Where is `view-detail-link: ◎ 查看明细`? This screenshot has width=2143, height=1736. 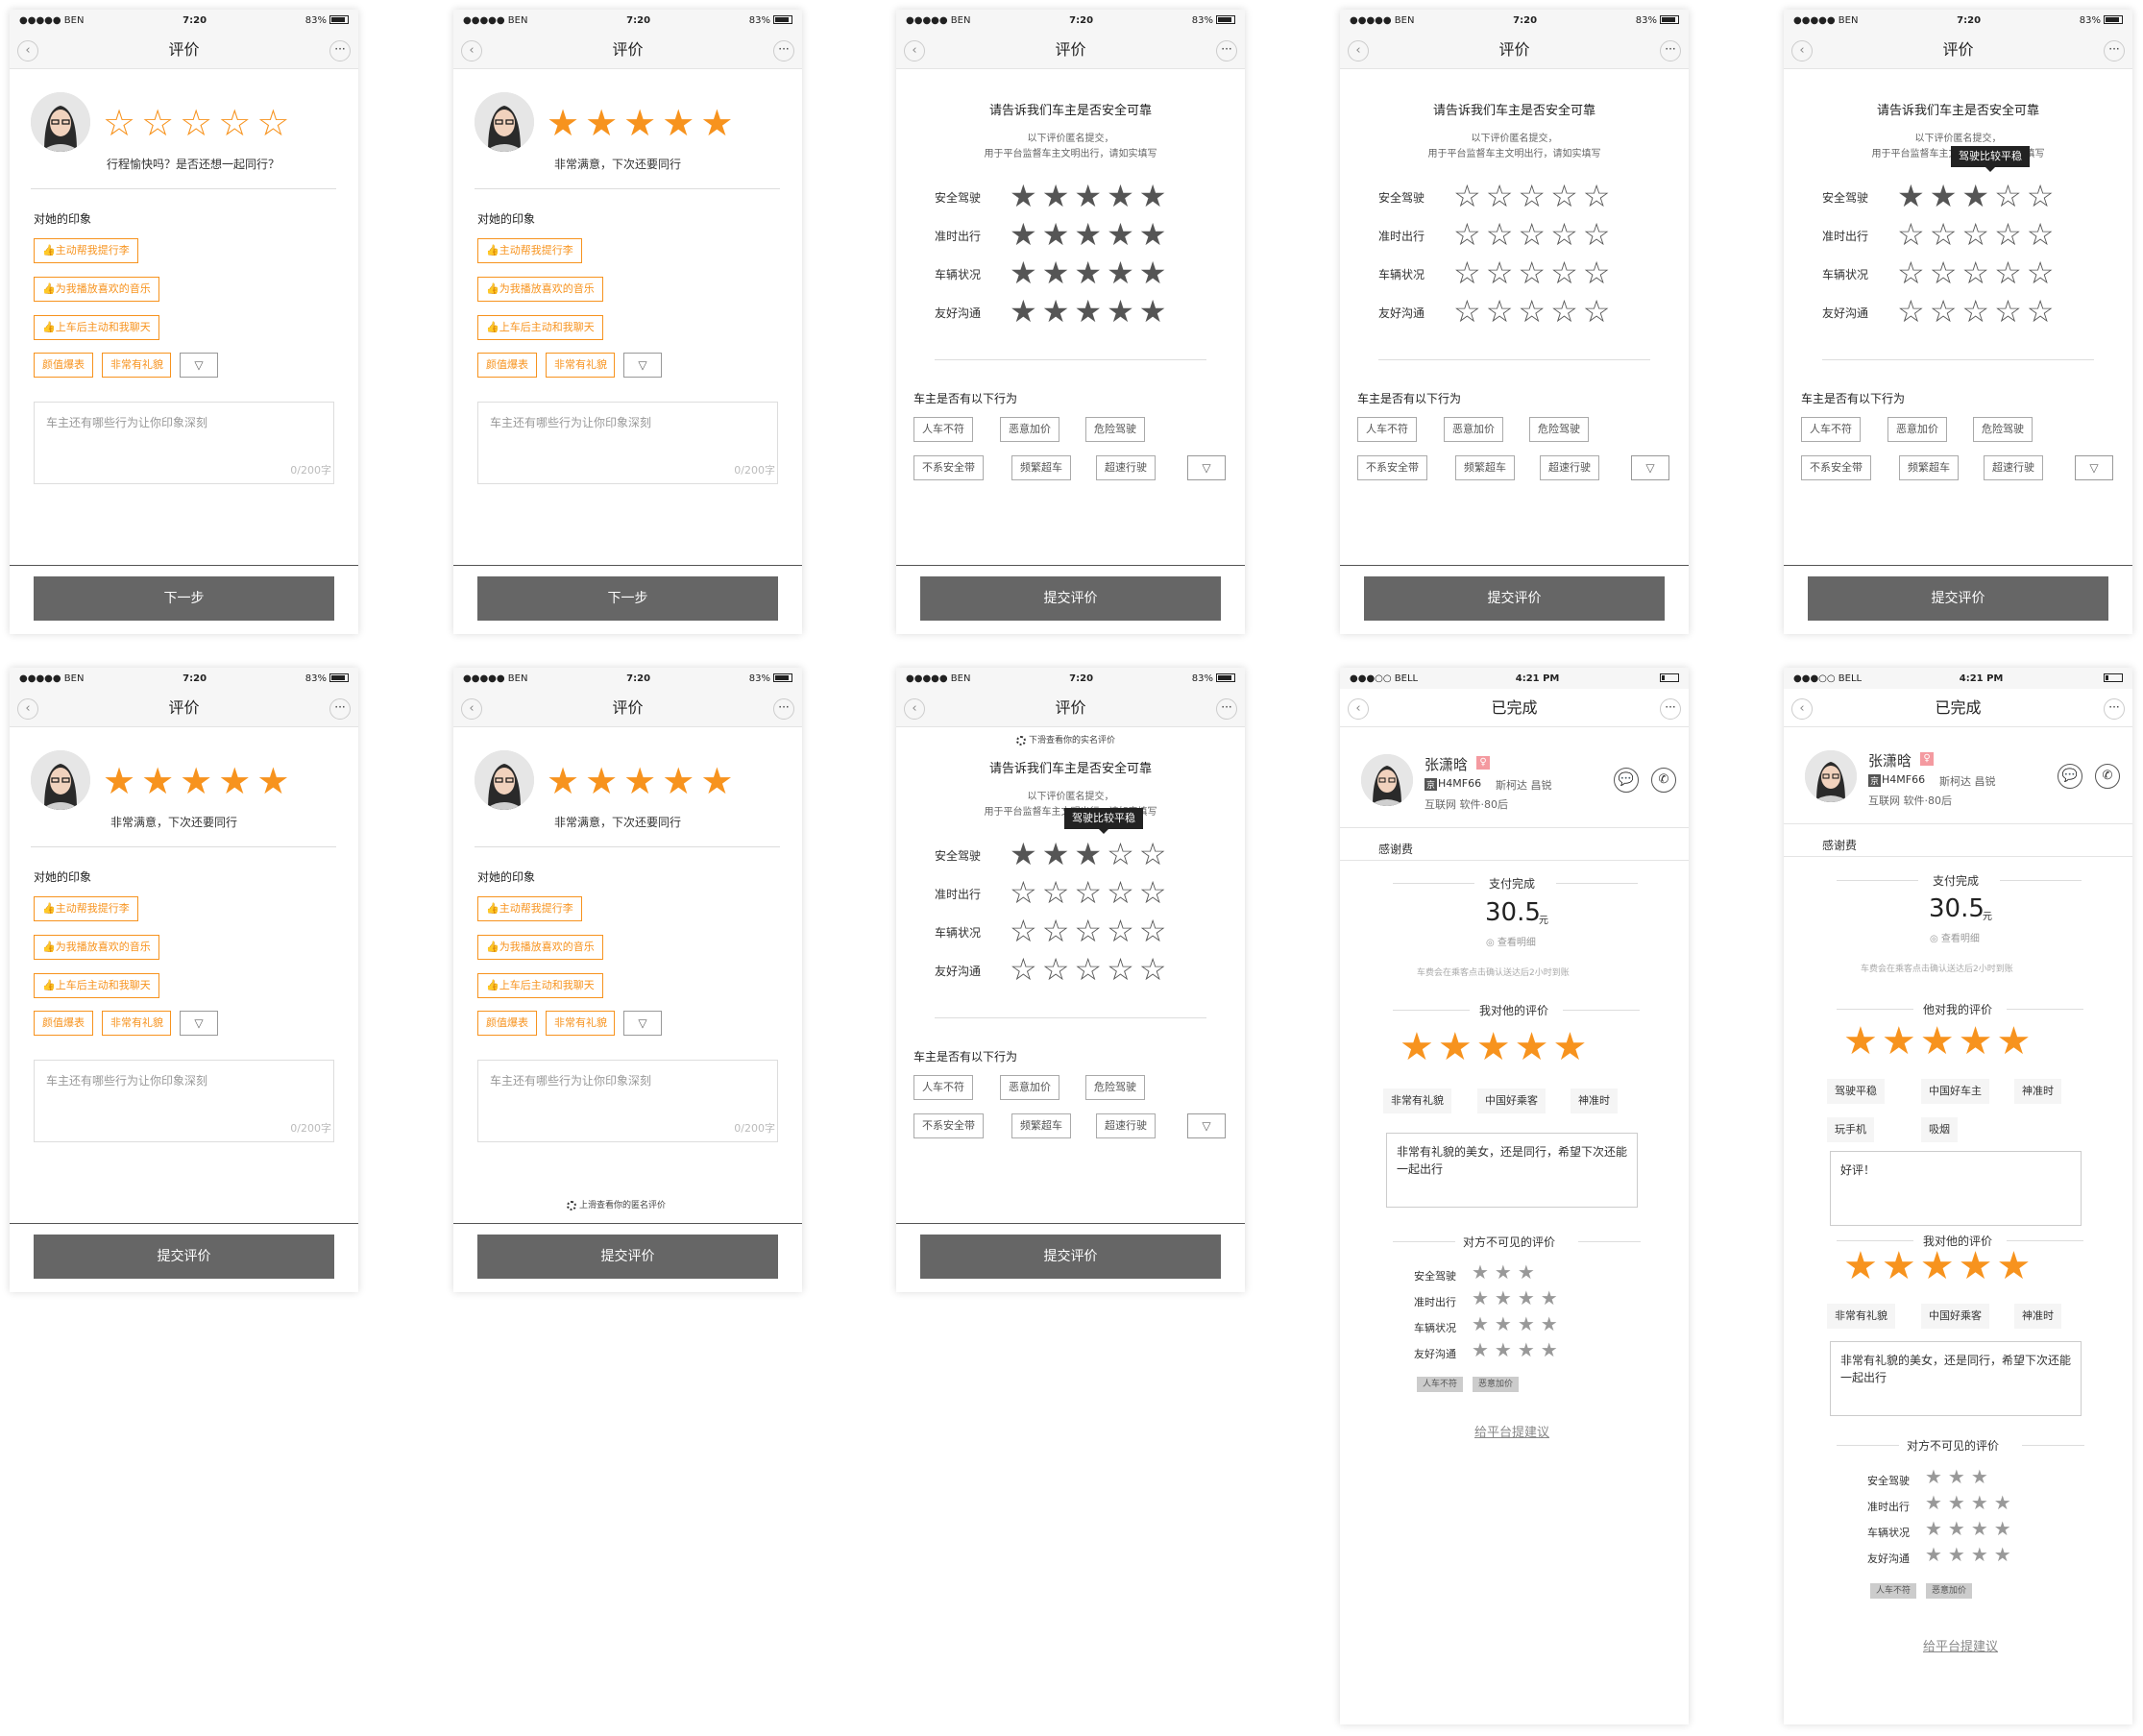 view-detail-link: ◎ 查看明细 is located at coordinates (1955, 937).